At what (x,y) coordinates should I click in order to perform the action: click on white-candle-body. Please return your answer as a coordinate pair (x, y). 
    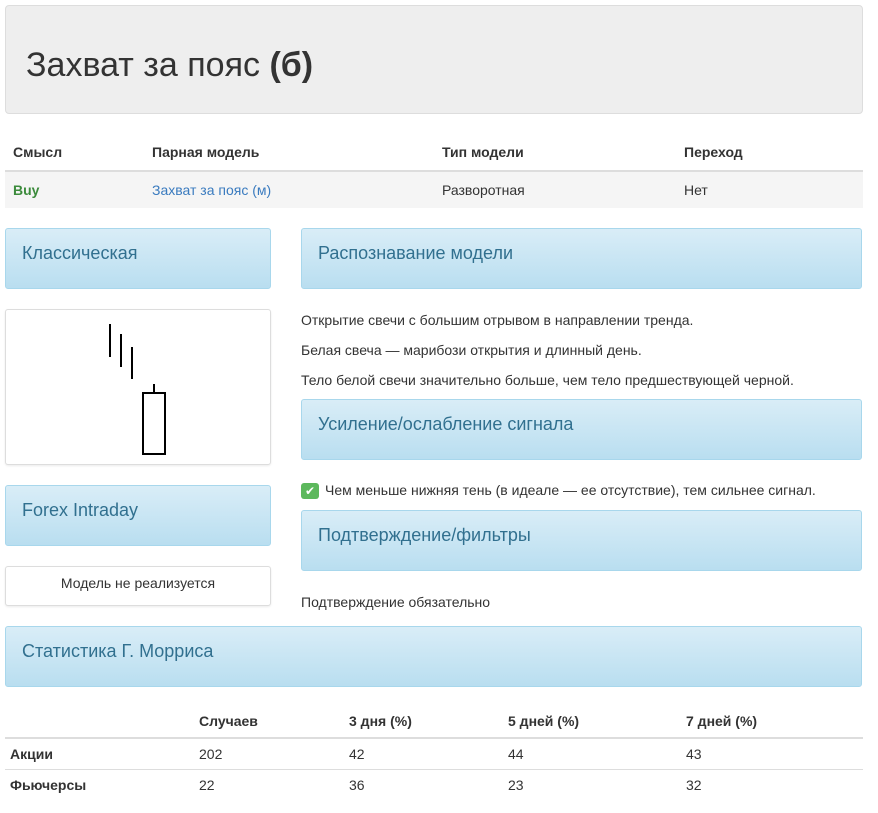
    Looking at the image, I should click on (154, 423).